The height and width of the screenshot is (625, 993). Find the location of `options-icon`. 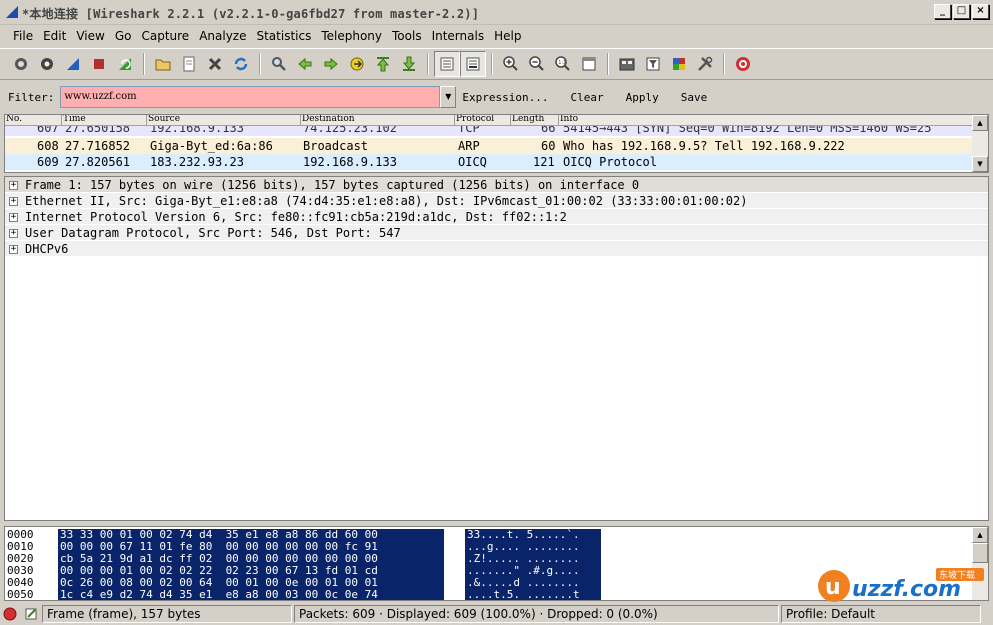

options-icon is located at coordinates (47, 64).